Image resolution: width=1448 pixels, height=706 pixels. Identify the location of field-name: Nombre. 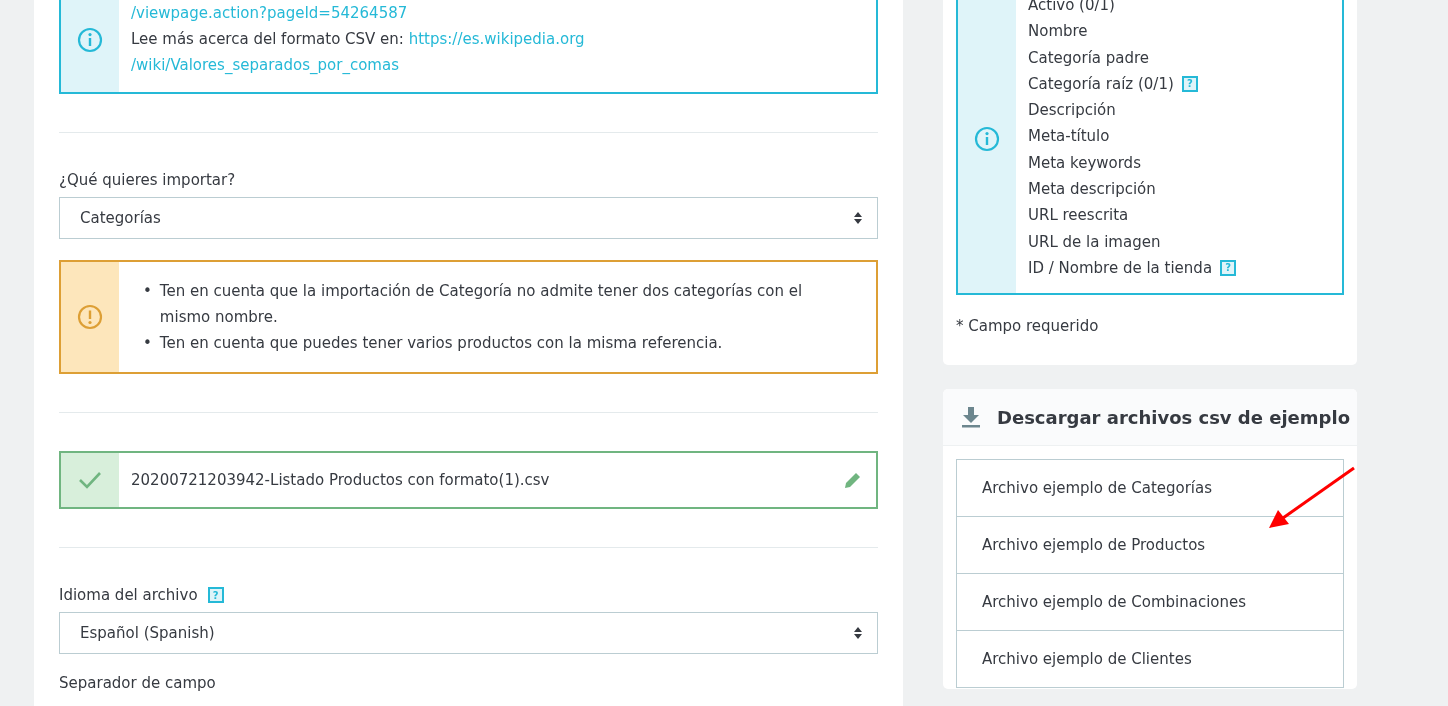
(1058, 32).